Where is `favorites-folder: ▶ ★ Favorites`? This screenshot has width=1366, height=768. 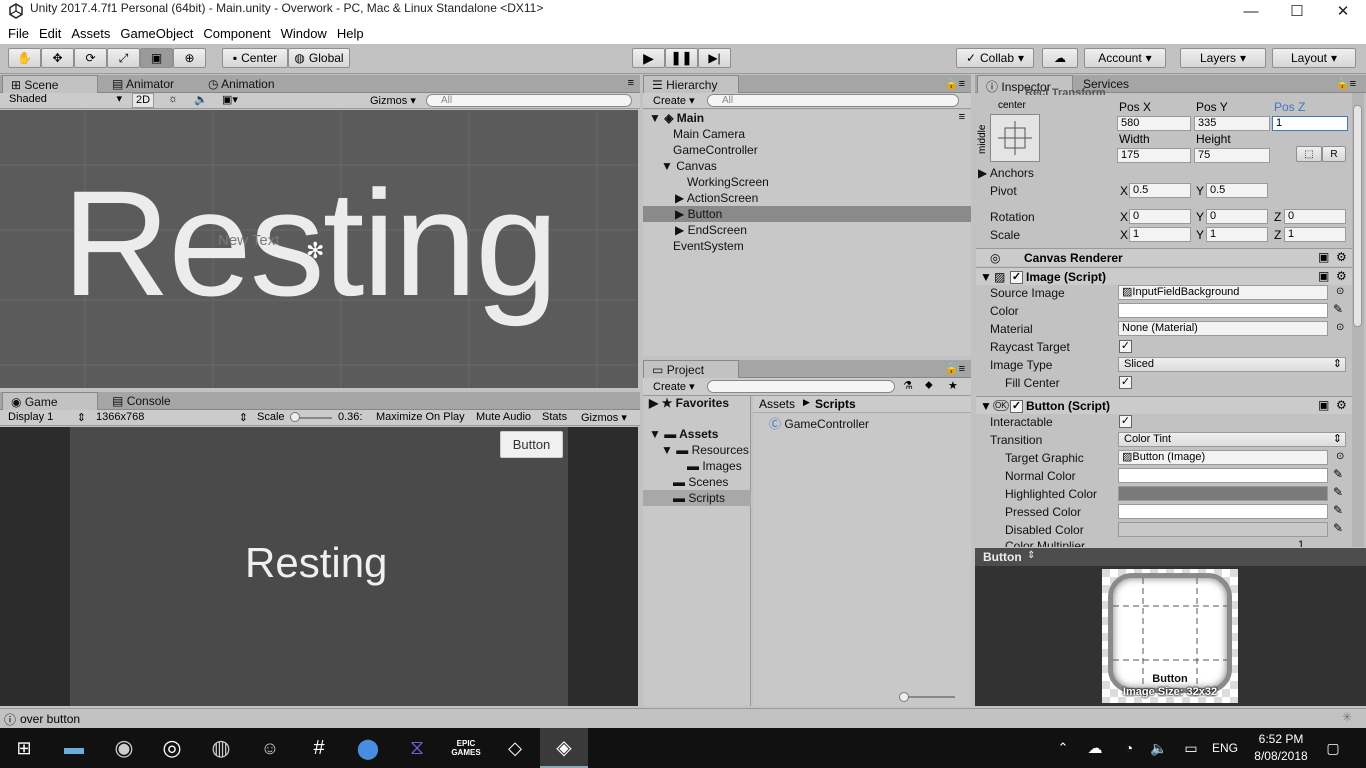
favorites-folder: ▶ ★ Favorites is located at coordinates (689, 403).